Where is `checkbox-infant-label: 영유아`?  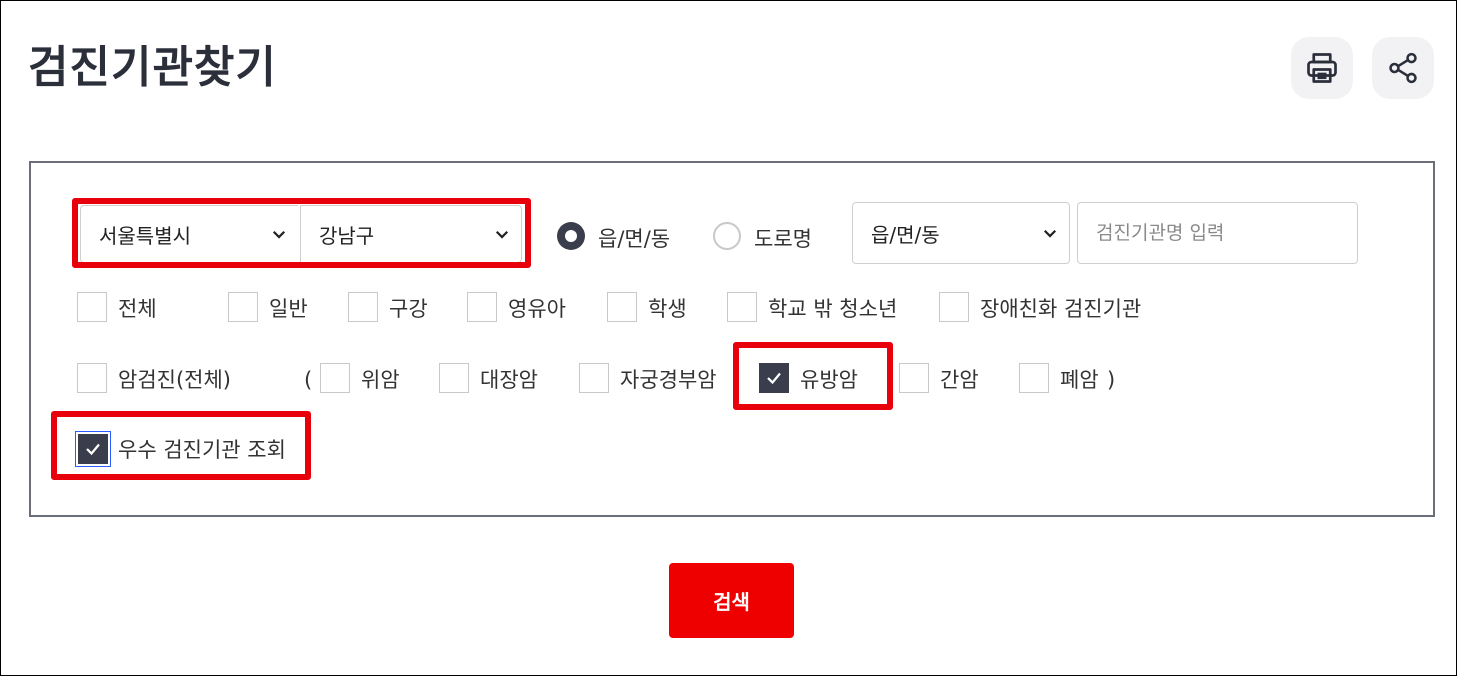
checkbox-infant-label: 영유아 is located at coordinates (537, 309).